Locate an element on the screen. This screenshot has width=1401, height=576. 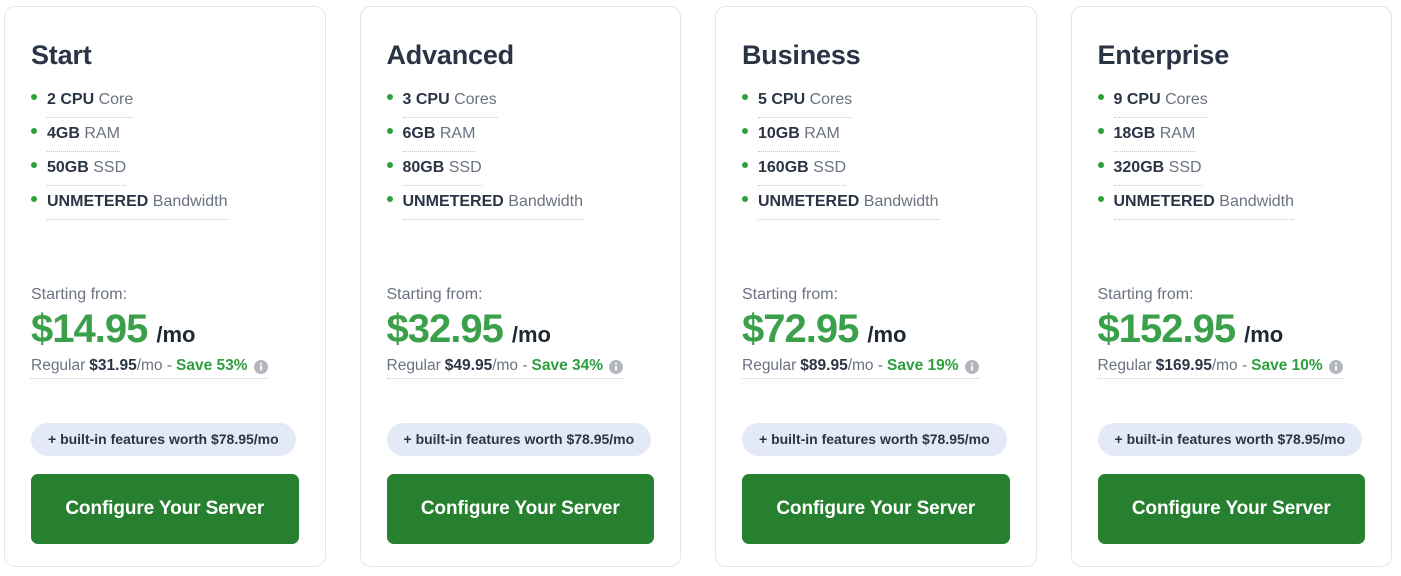
regular-price-value: $169.95 is located at coordinates (1183, 365).